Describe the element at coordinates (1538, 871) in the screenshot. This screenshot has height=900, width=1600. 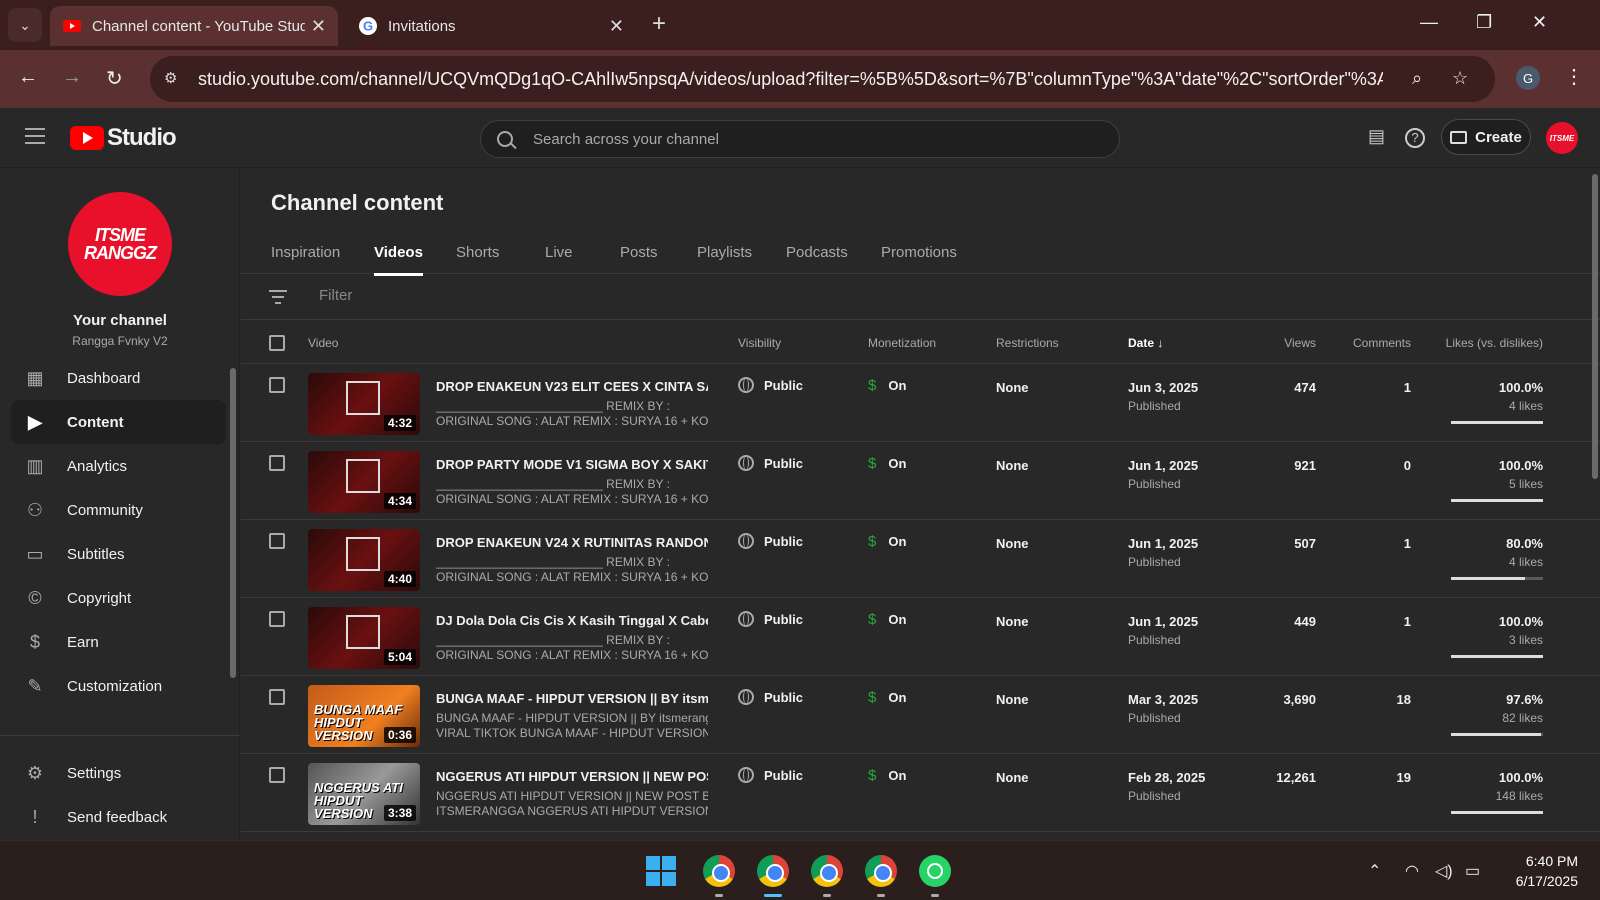
I see `system-clock: 6:40 PM 6/17/2025` at that location.